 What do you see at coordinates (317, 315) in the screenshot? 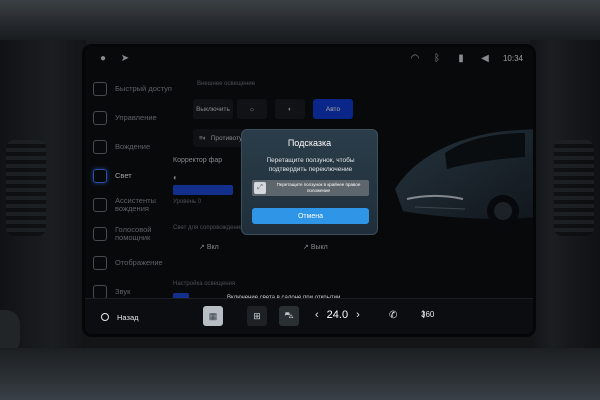
I see `temp-down-chevron-icon: ‹` at bounding box center [317, 315].